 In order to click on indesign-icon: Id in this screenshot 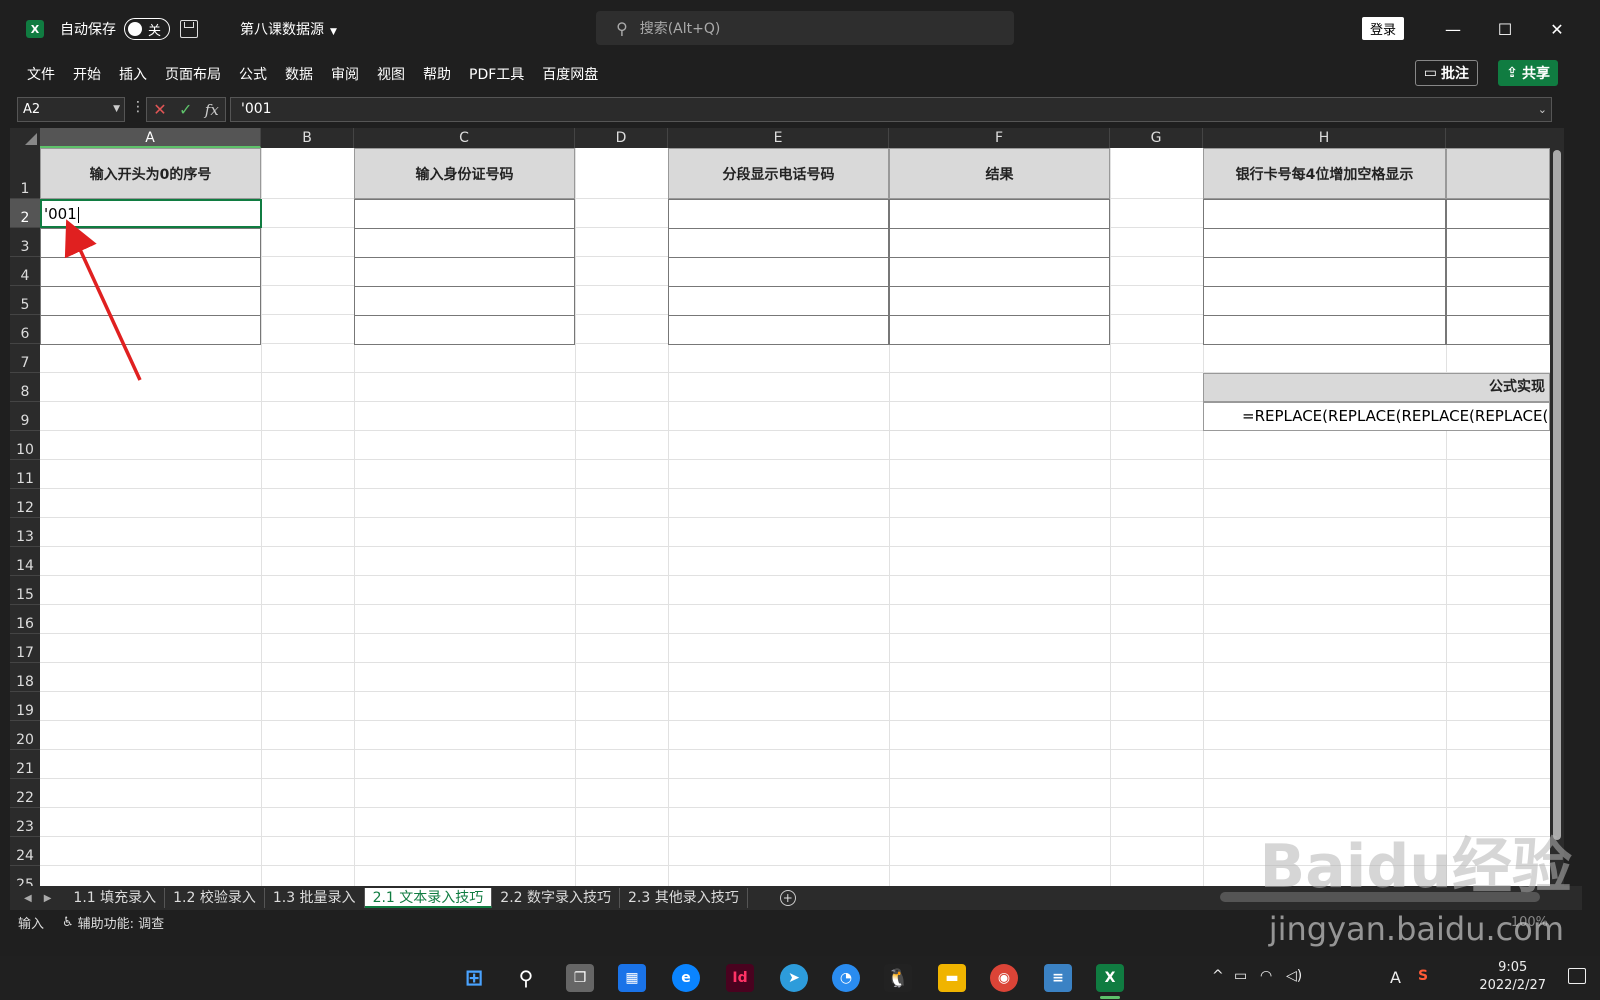, I will do `click(740, 978)`.